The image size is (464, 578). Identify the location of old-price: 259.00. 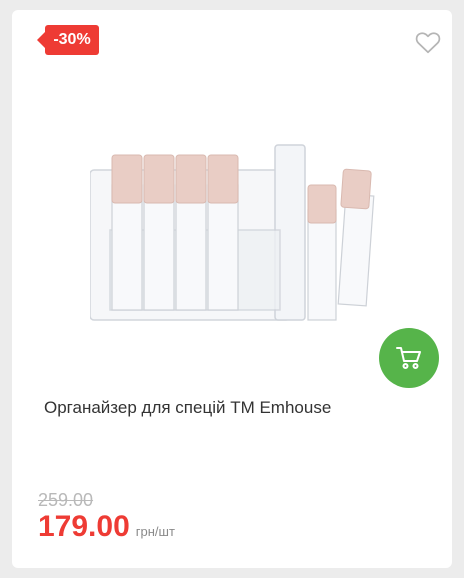
(66, 500).